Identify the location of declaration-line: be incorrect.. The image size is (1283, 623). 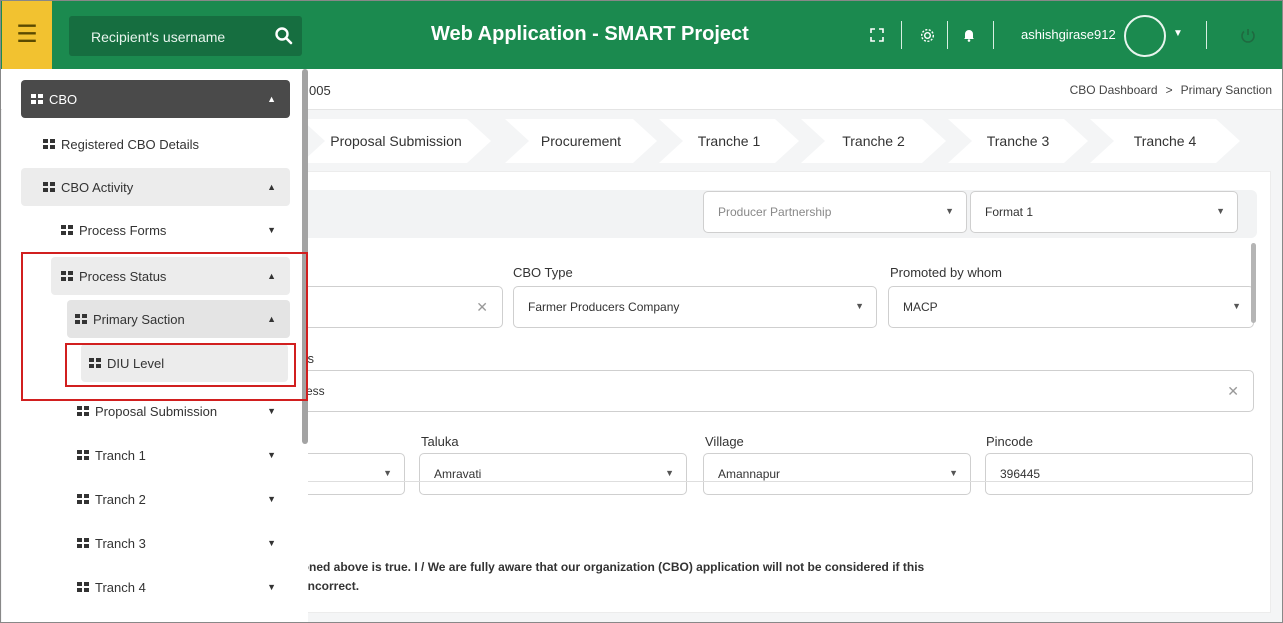
(323, 586).